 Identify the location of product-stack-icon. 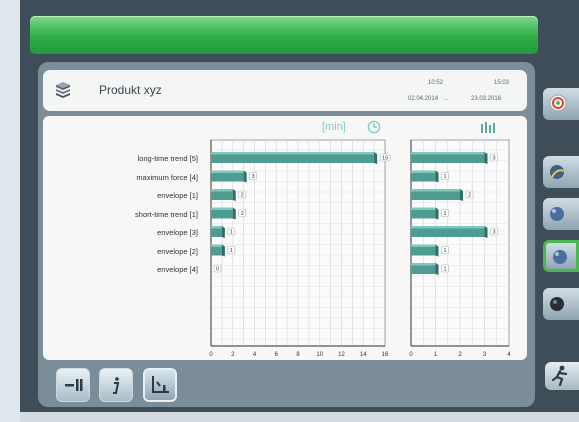
(63, 90).